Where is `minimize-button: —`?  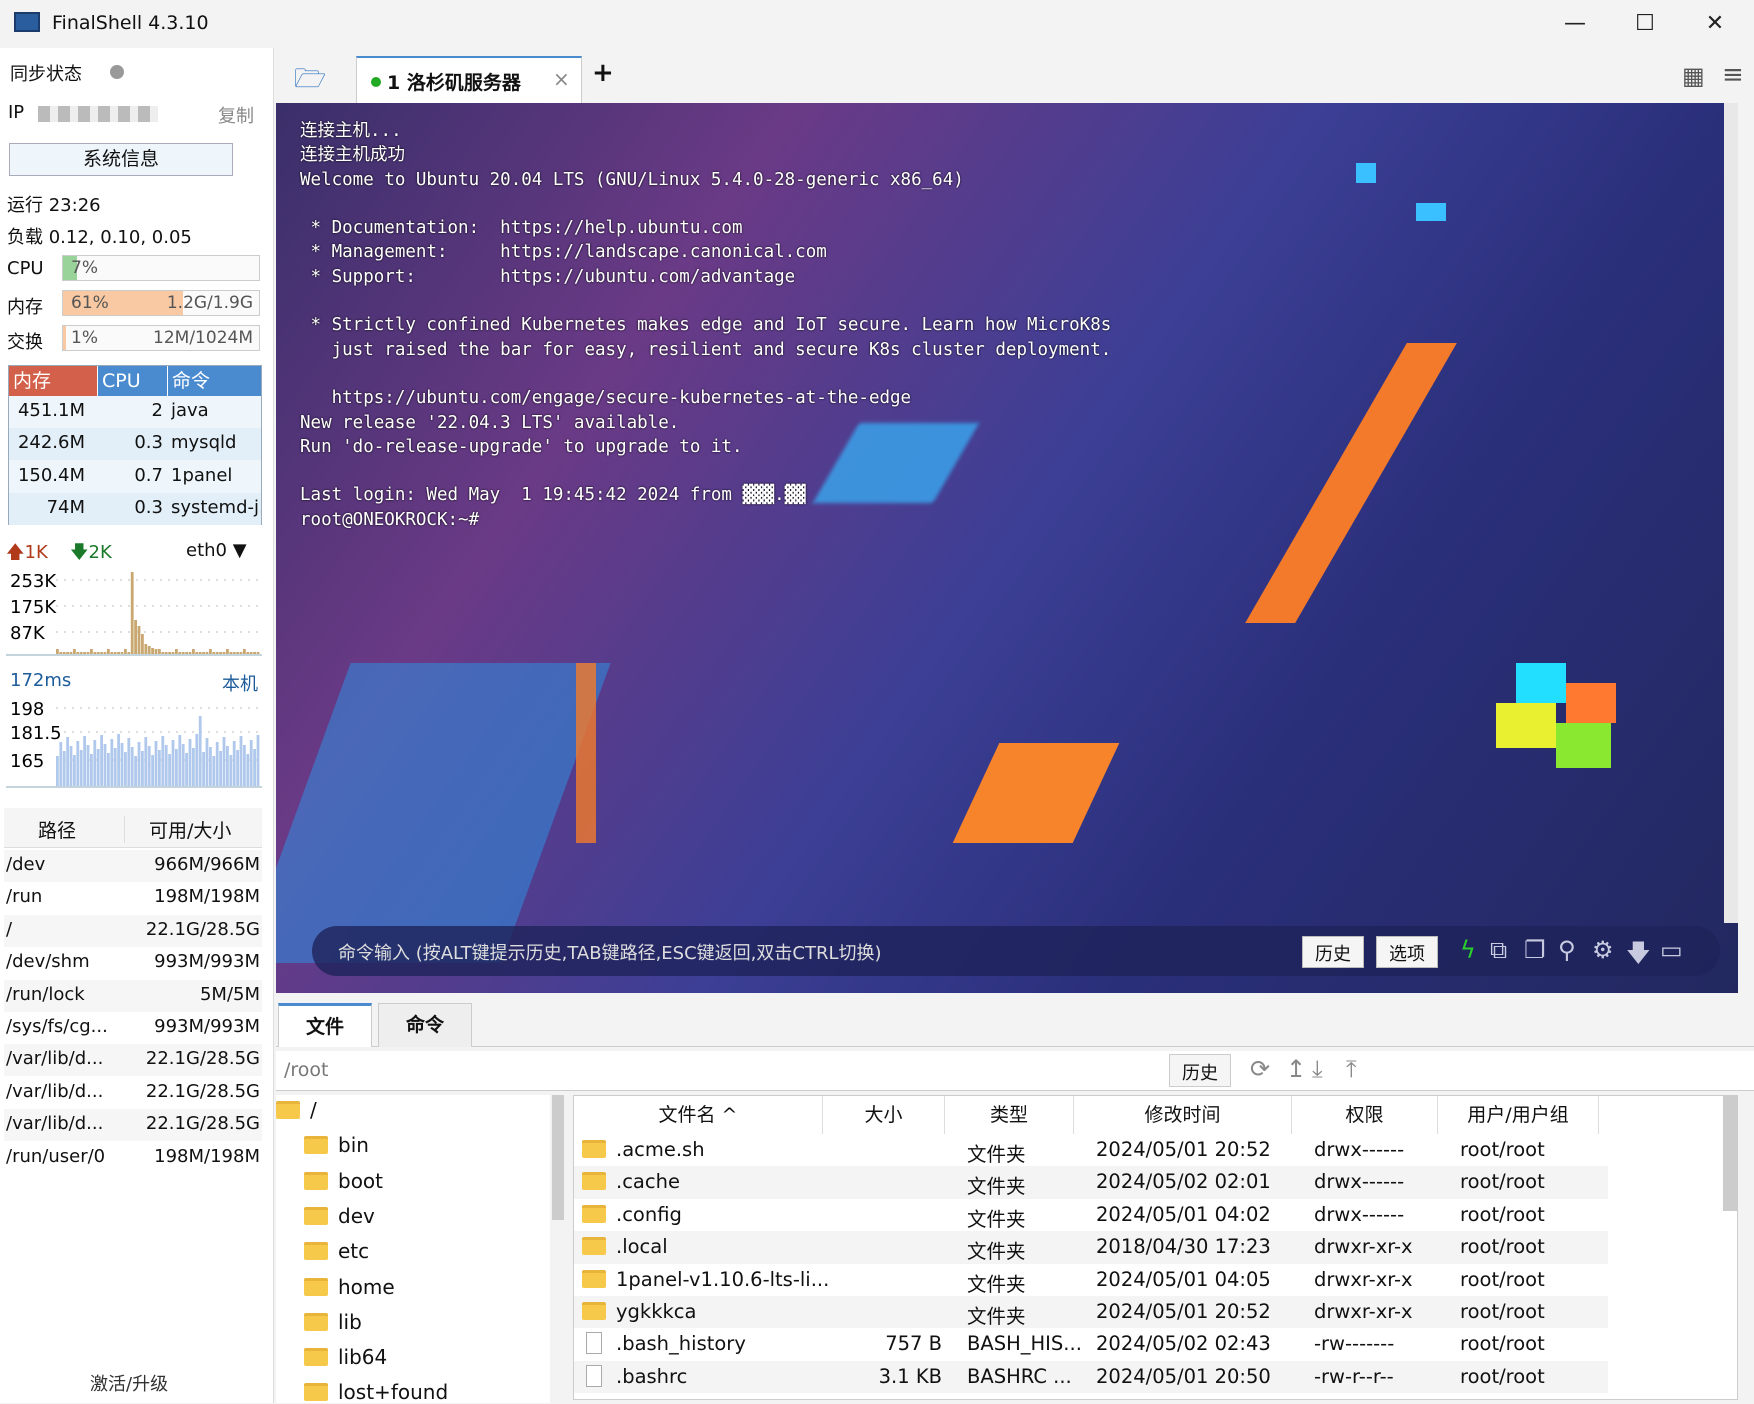 minimize-button: — is located at coordinates (1575, 24).